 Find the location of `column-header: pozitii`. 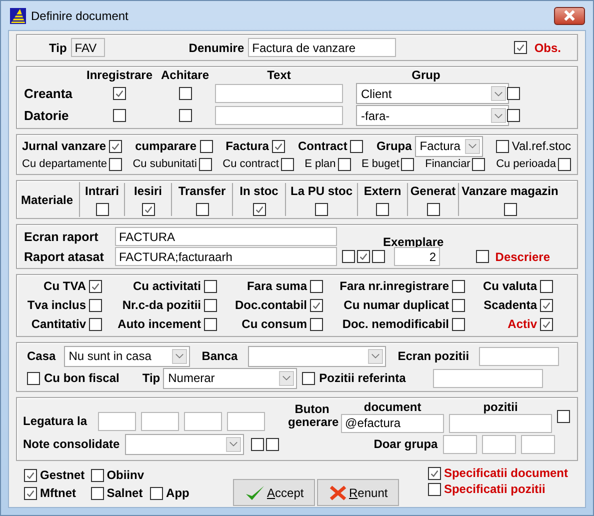

column-header: pozitii is located at coordinates (500, 407).